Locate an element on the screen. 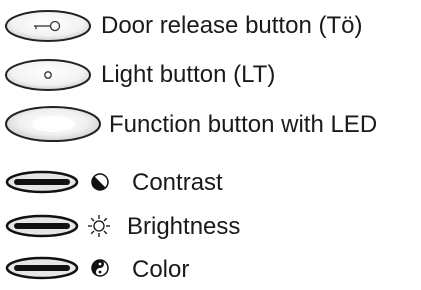 The image size is (421, 290). function-button-icon is located at coordinates (53, 124).